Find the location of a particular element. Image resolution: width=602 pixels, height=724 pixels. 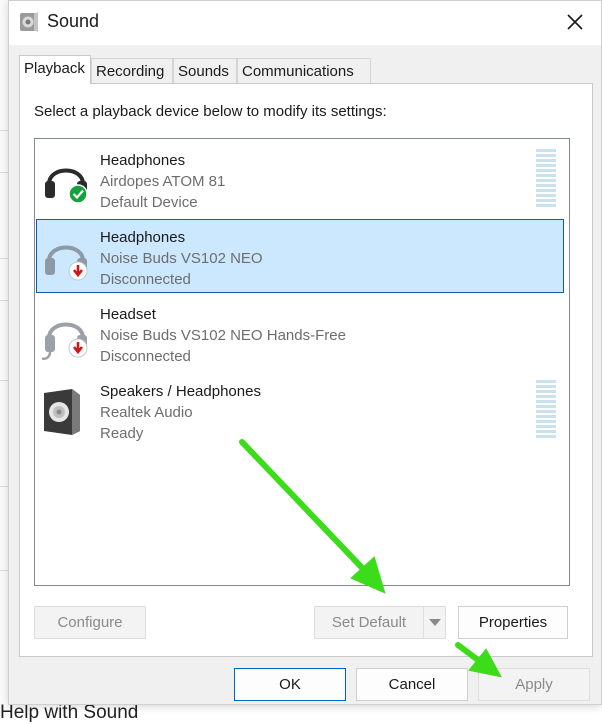

button-label: Apply is located at coordinates (534, 684).